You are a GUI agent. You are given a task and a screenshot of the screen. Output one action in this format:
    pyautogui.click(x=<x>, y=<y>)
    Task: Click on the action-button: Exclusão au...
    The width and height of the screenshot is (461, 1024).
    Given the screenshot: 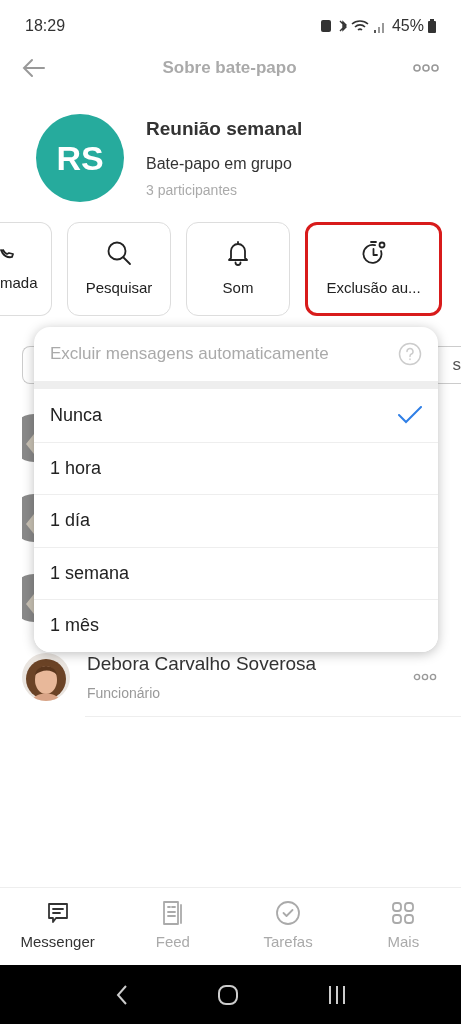 What is the action you would take?
    pyautogui.click(x=373, y=269)
    